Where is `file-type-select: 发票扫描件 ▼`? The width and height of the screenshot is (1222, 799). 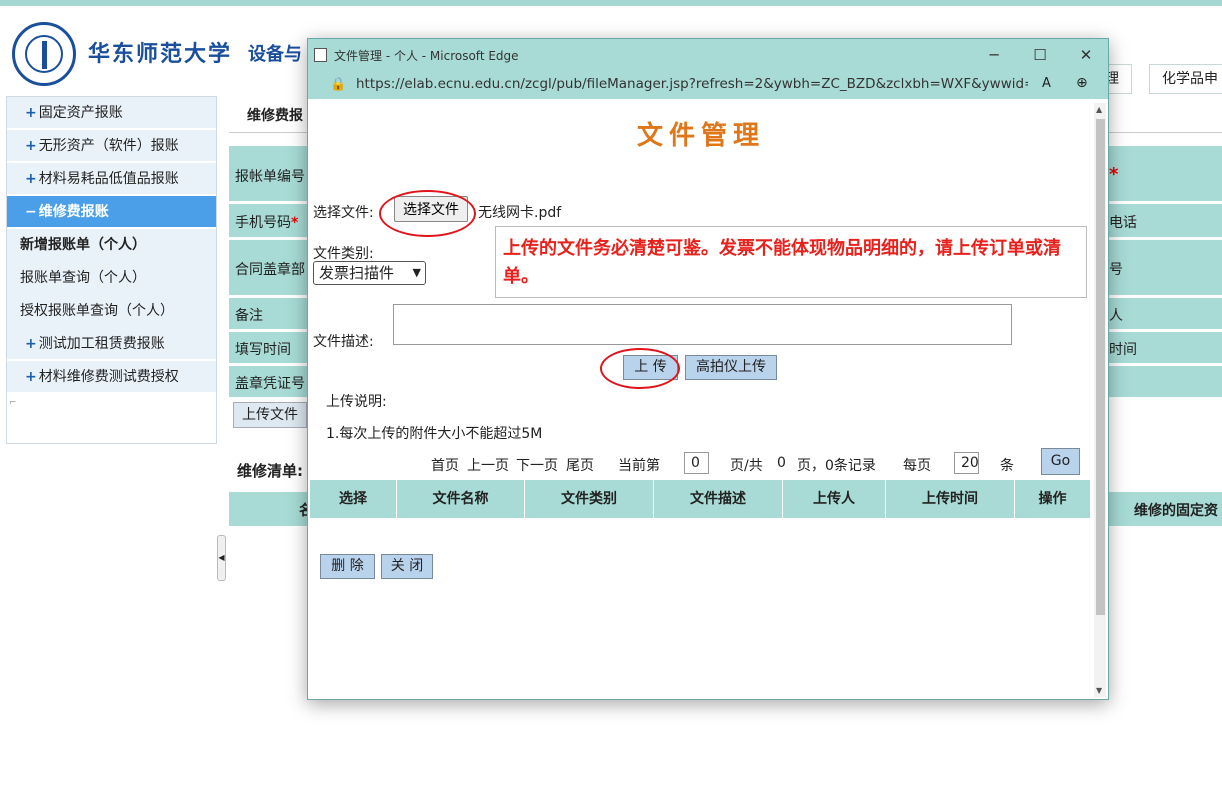
file-type-select: 发票扫描件 ▼ is located at coordinates (369, 273).